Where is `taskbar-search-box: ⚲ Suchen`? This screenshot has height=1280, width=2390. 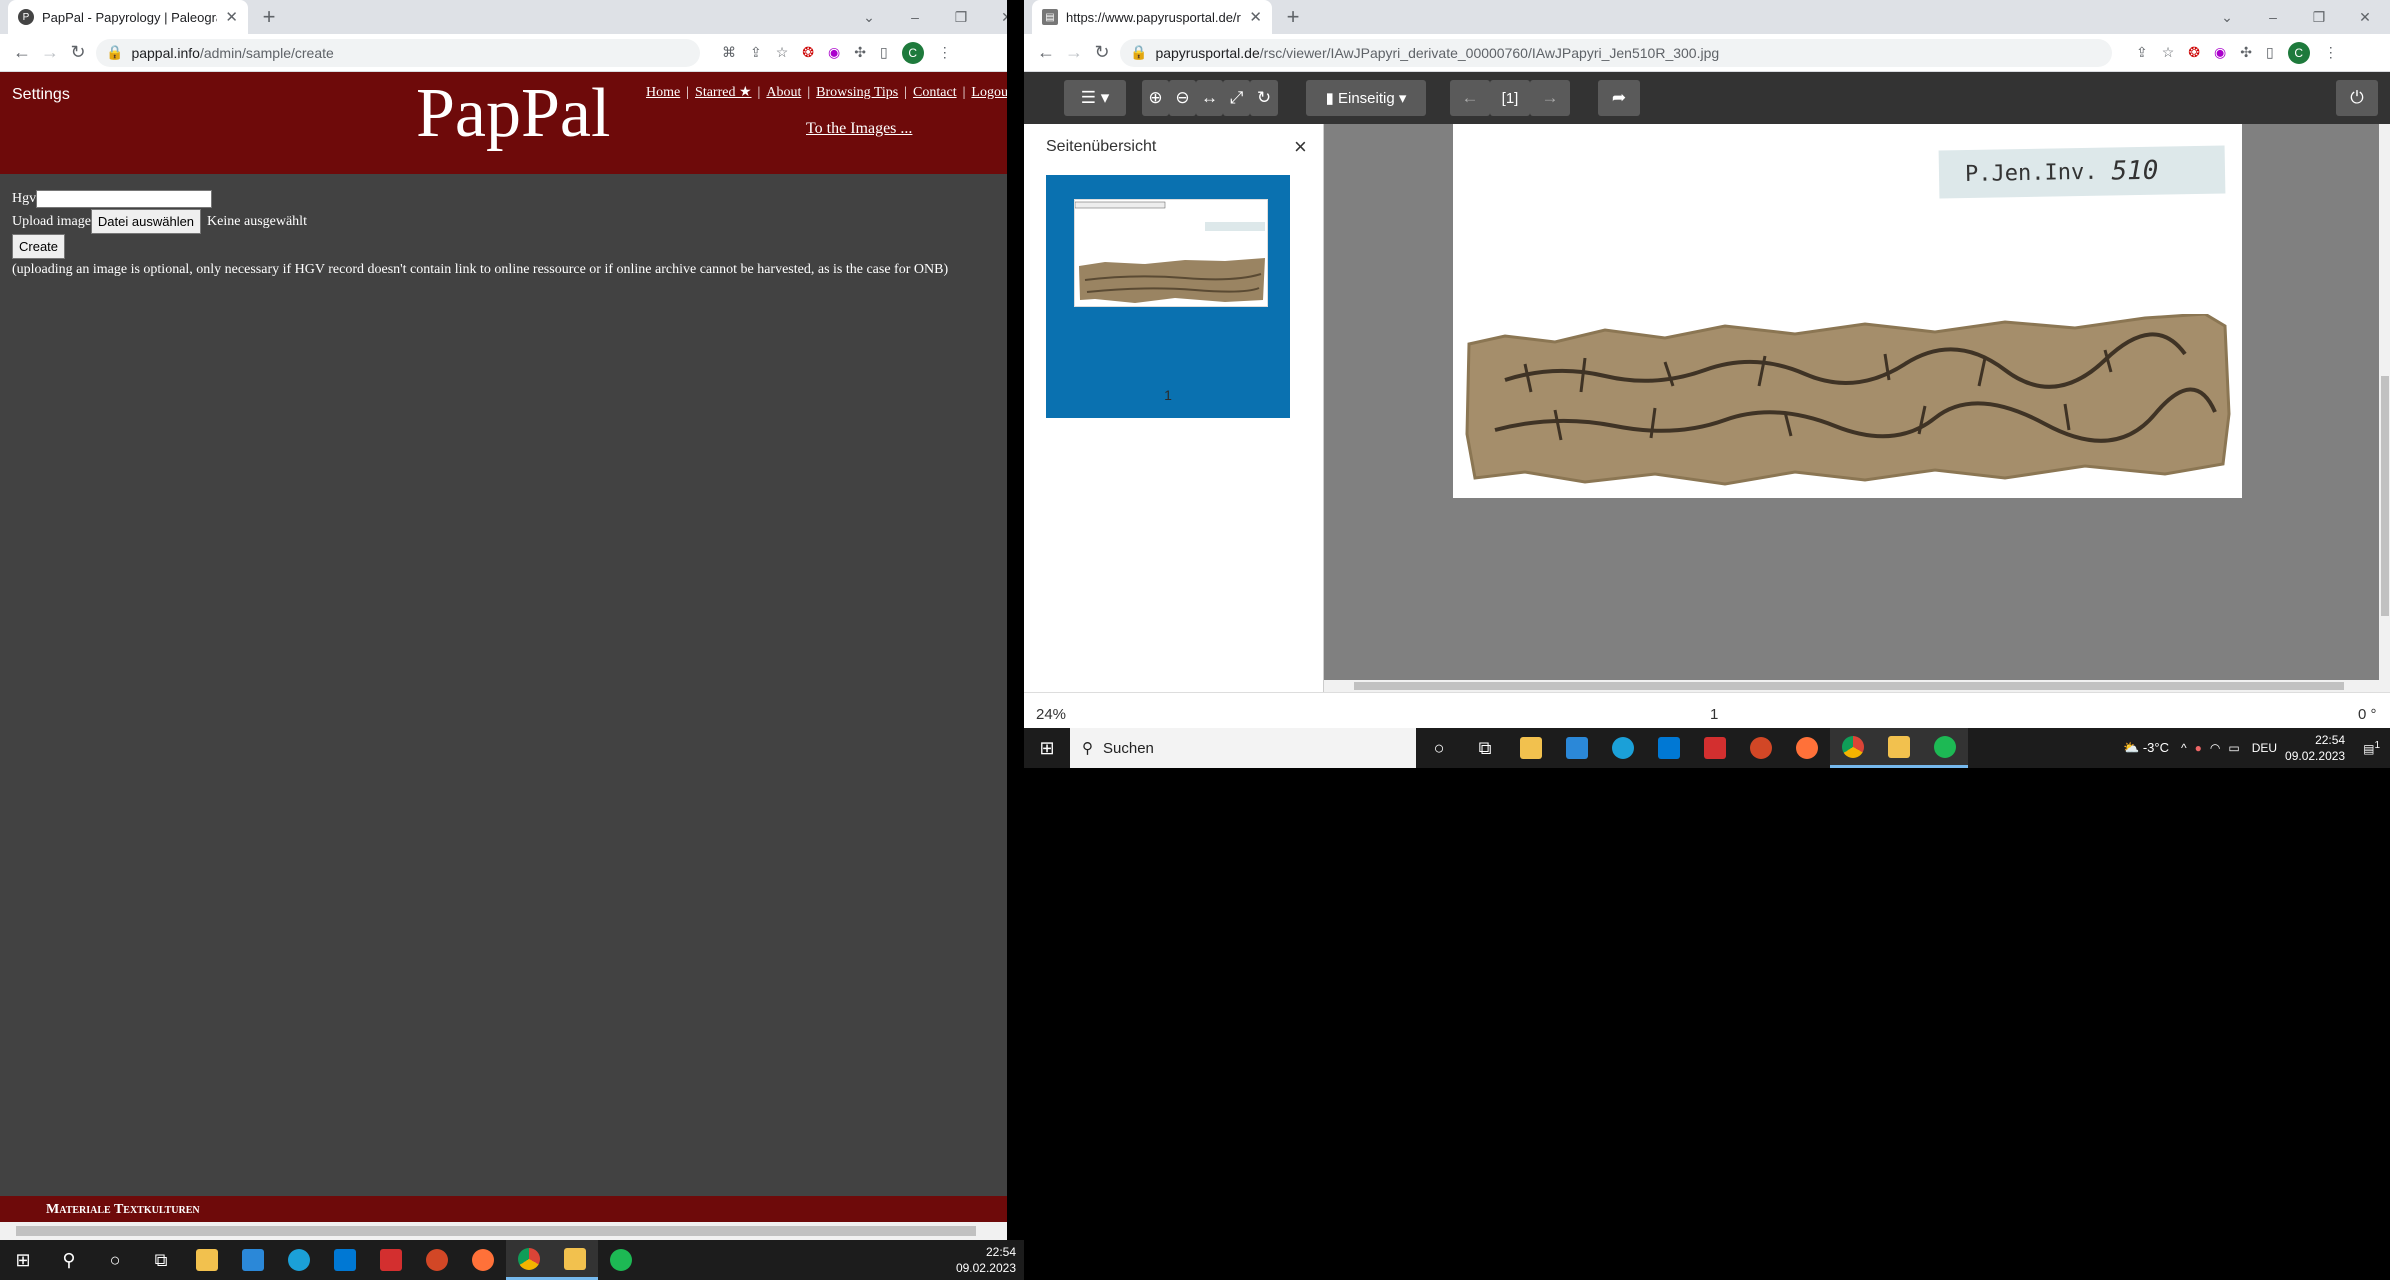
taskbar-search-box: ⚲ Suchen is located at coordinates (1243, 748).